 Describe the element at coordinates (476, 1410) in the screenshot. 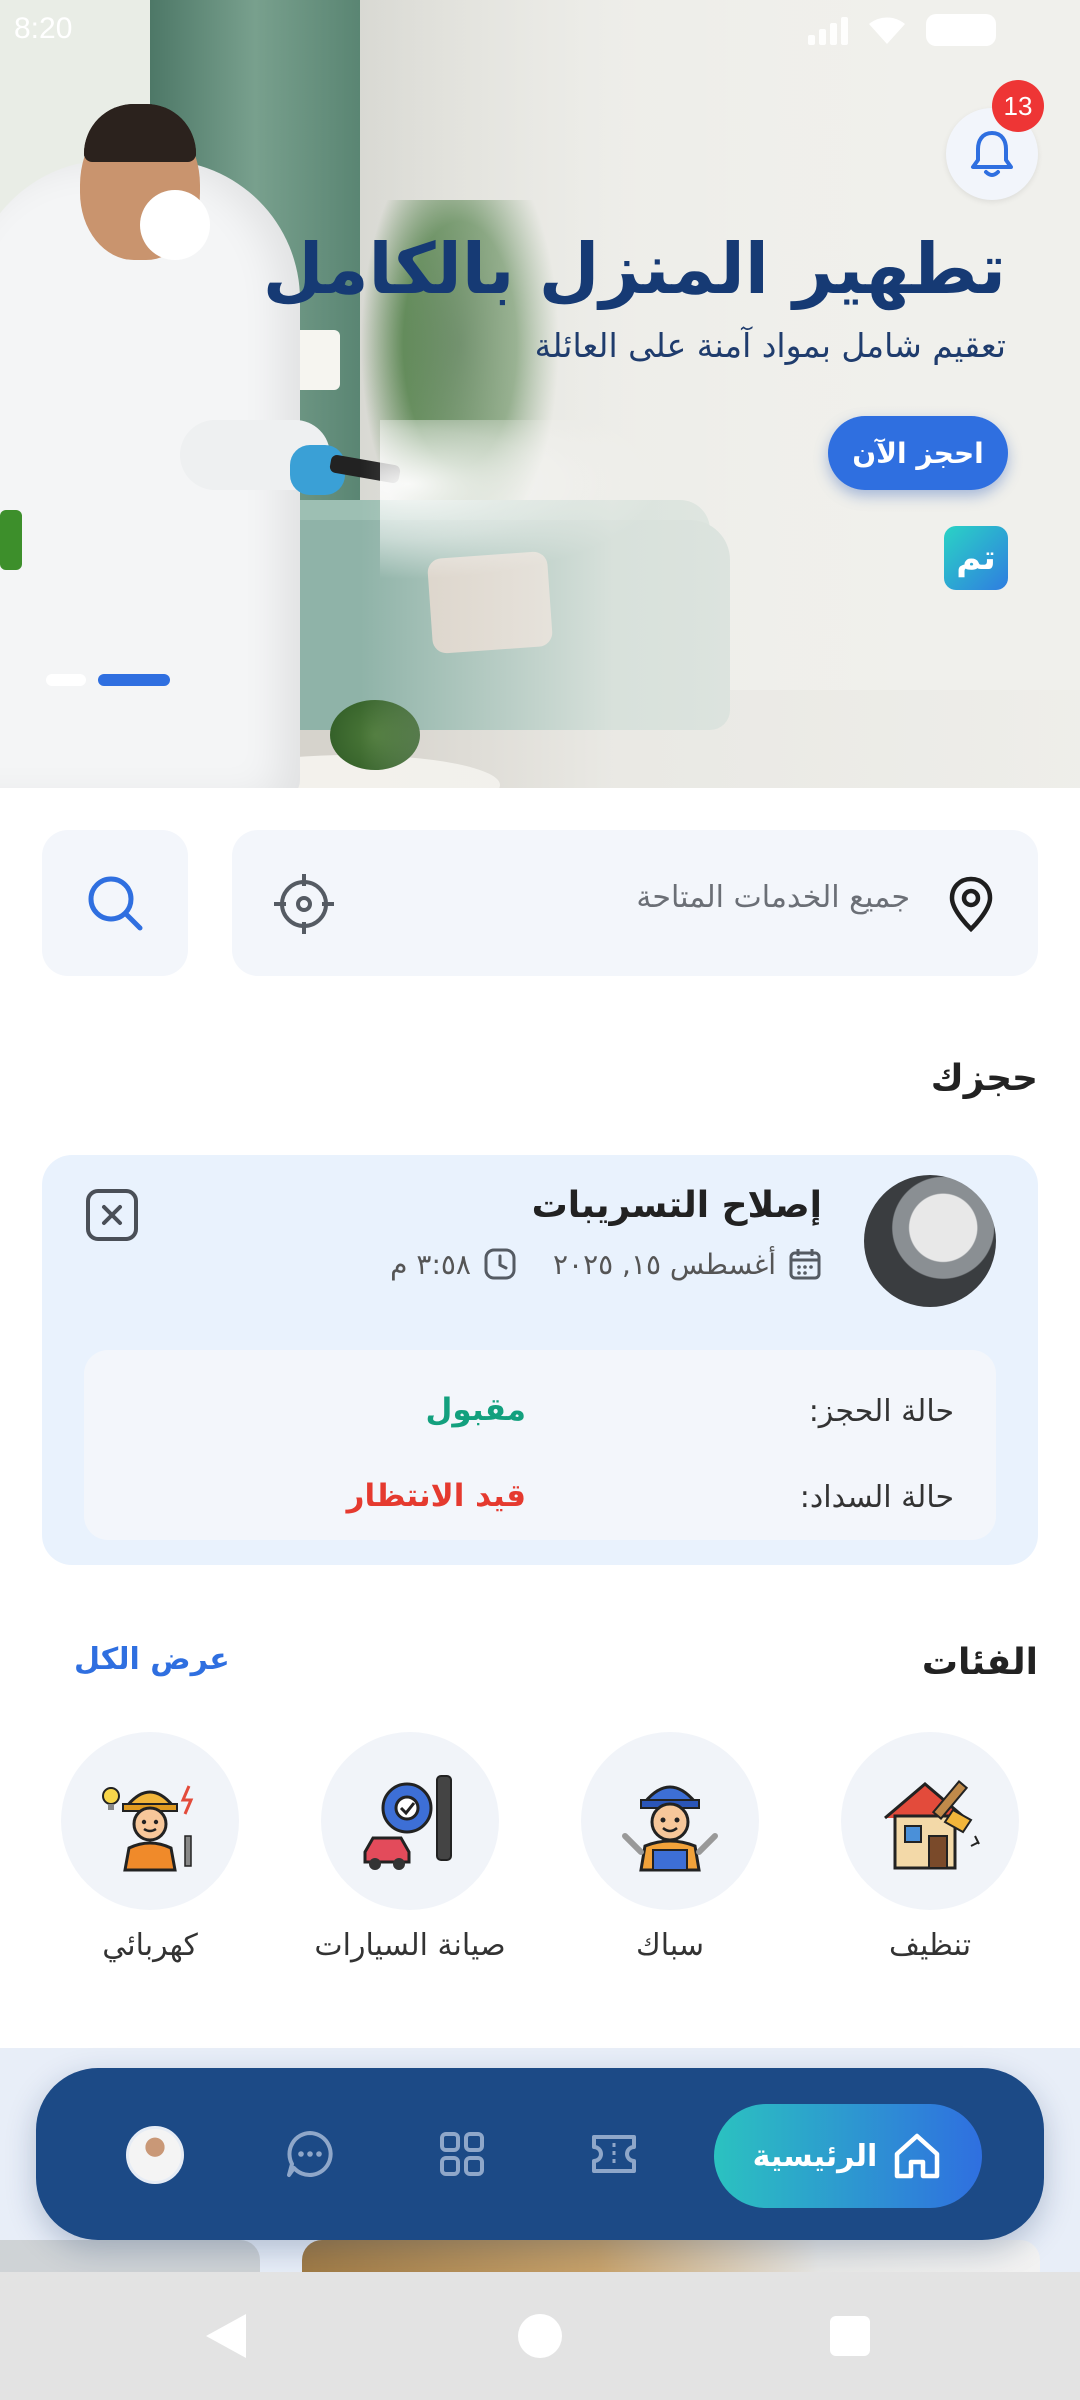

I see `booking-status-value: مقبول` at that location.